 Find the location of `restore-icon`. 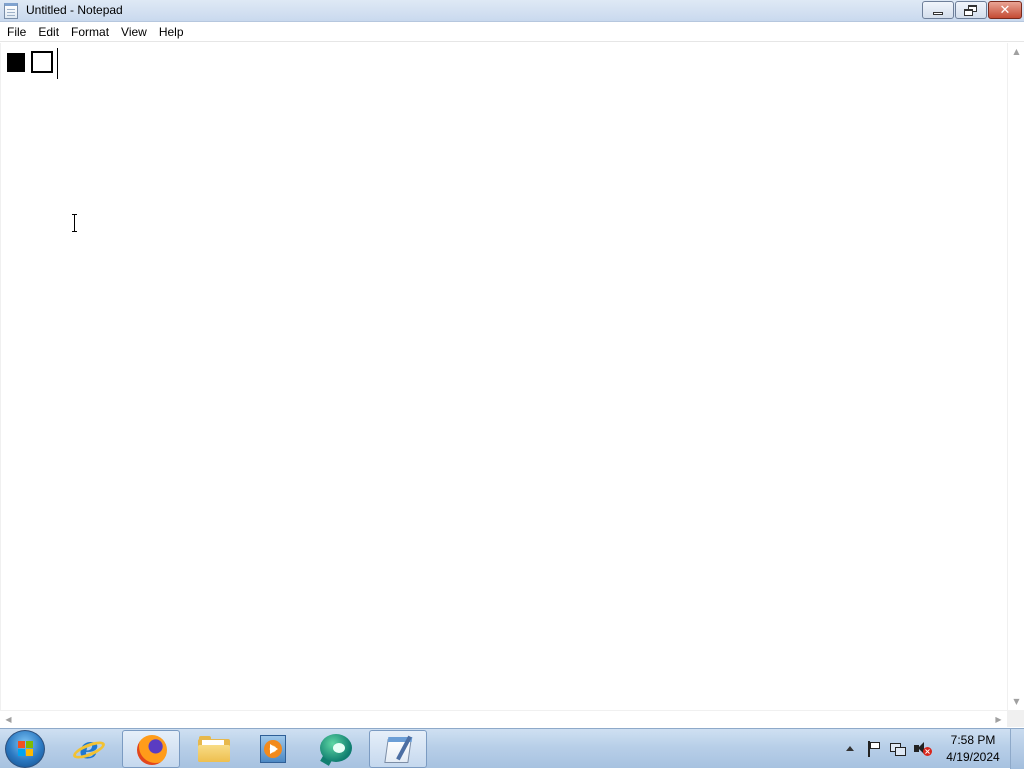

restore-icon is located at coordinates (971, 10).